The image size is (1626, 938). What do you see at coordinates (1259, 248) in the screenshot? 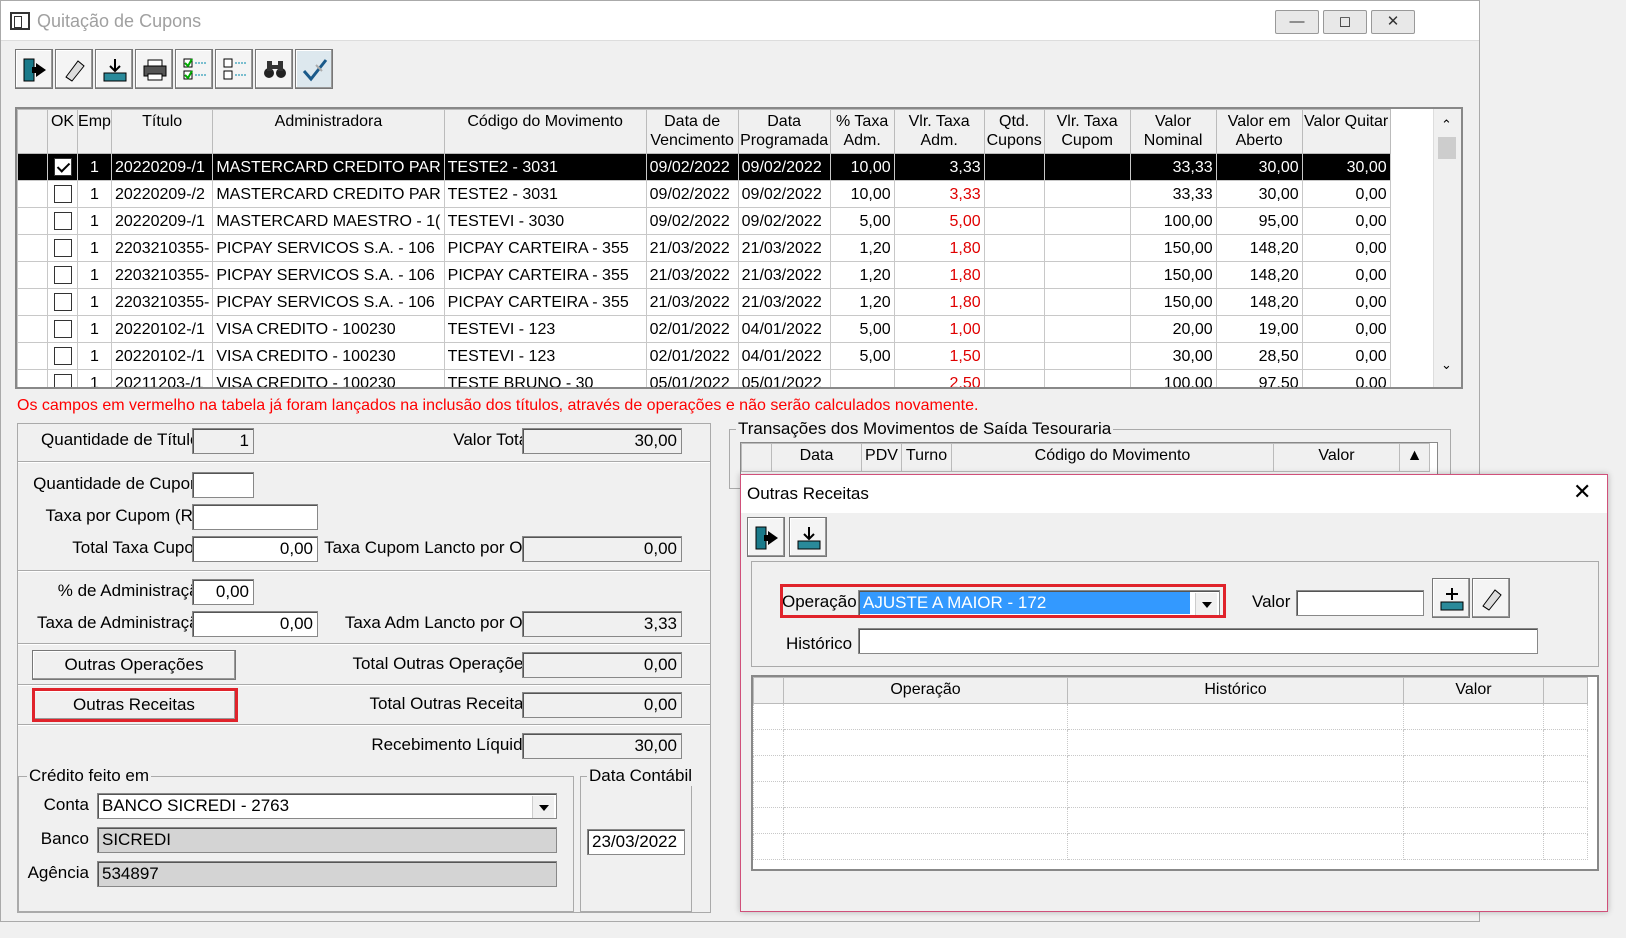
I see `cell-aberto: 148,20` at bounding box center [1259, 248].